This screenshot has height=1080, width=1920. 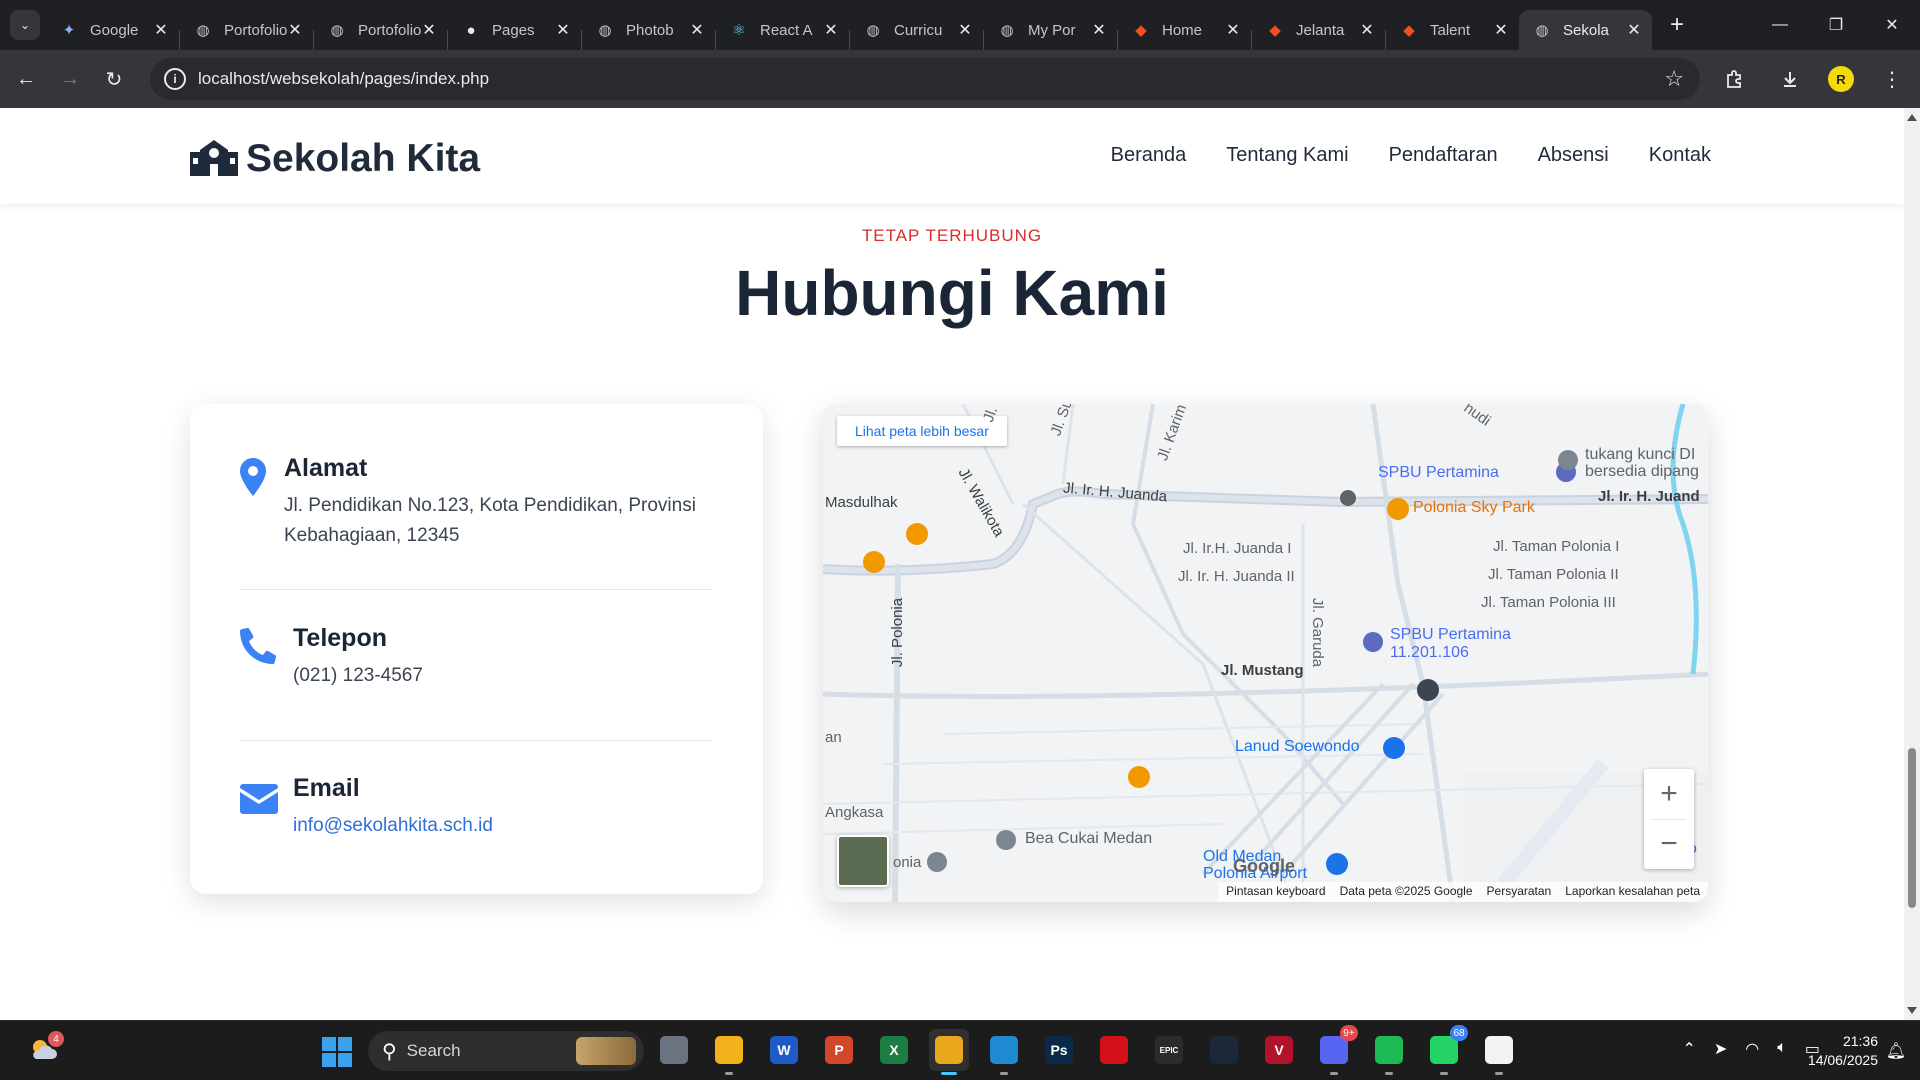 What do you see at coordinates (1088, 839) in the screenshot?
I see `map-place: Bea Cukai Medan` at bounding box center [1088, 839].